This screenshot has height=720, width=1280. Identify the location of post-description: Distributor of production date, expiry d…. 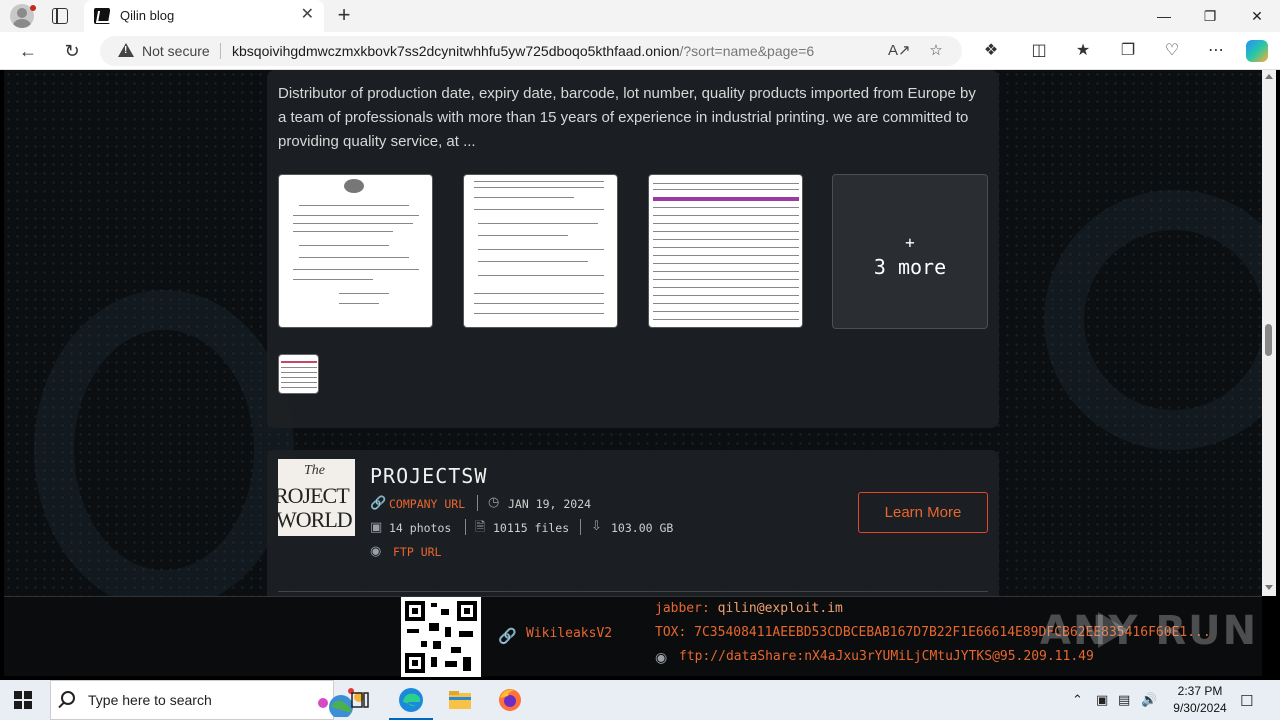
(627, 117).